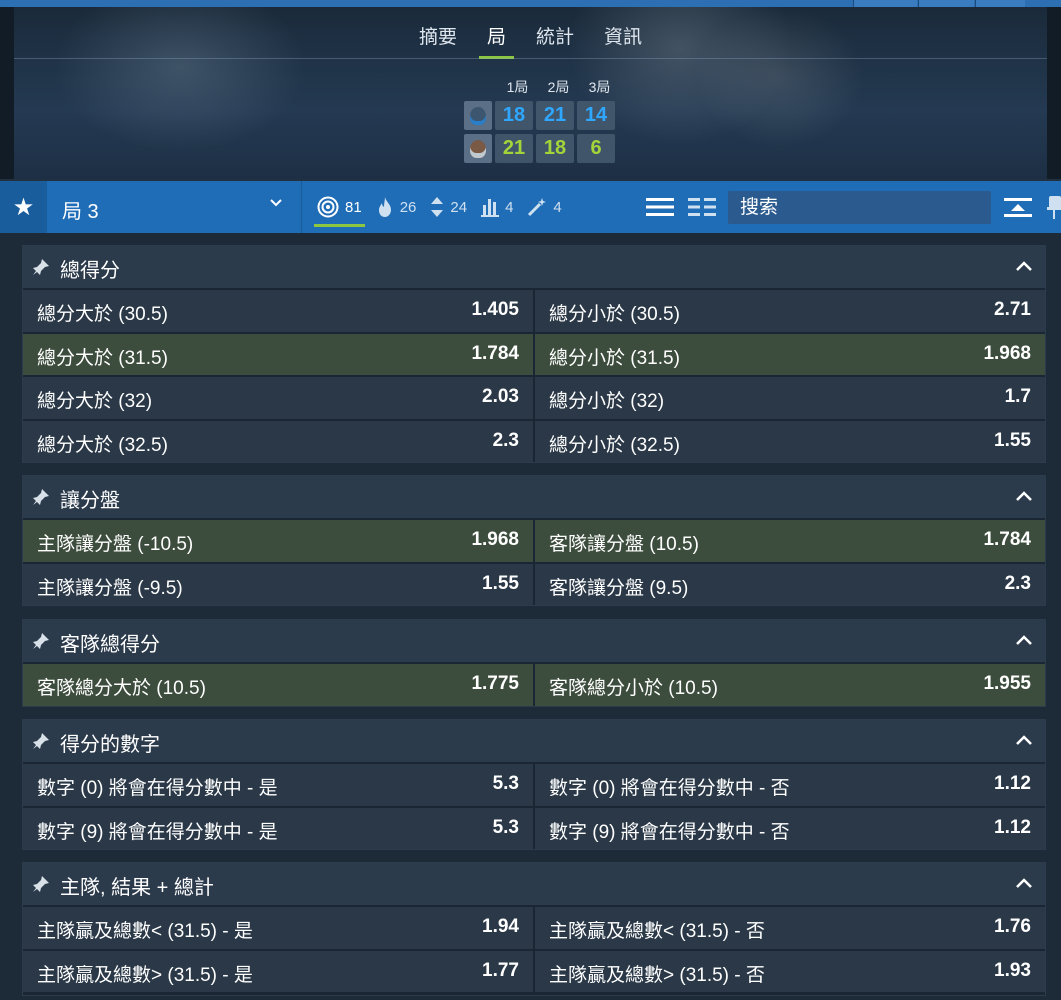 The height and width of the screenshot is (1000, 1061). Describe the element at coordinates (500, 926) in the screenshot. I see `odds-value: 1.94` at that location.